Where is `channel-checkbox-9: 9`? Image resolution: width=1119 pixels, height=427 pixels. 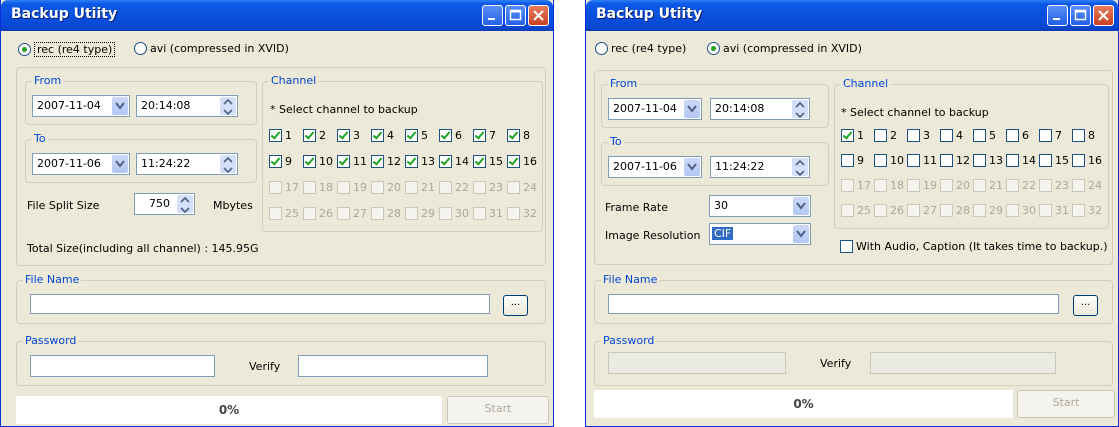
channel-checkbox-9: 9 is located at coordinates (280, 161).